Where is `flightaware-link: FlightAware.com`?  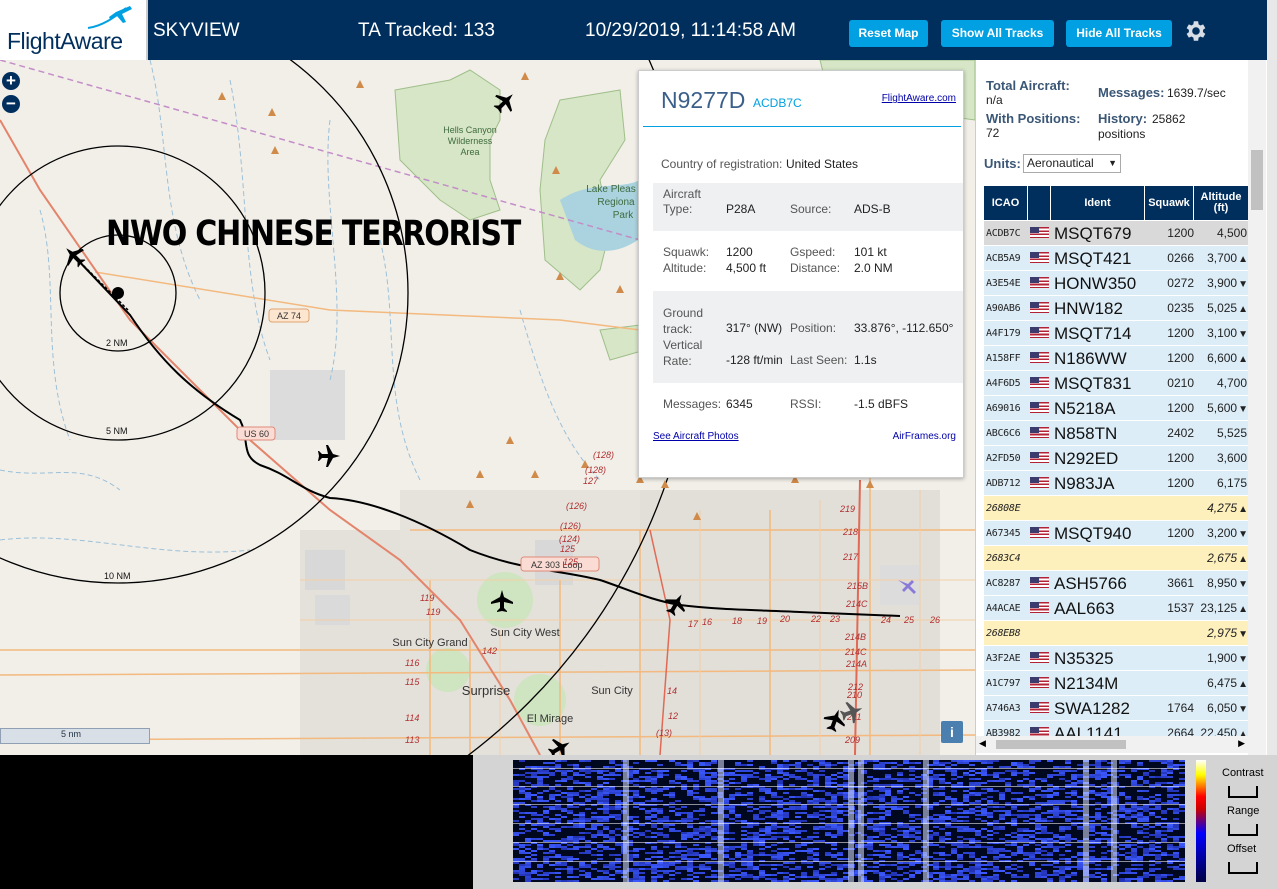 flightaware-link: FlightAware.com is located at coordinates (919, 98).